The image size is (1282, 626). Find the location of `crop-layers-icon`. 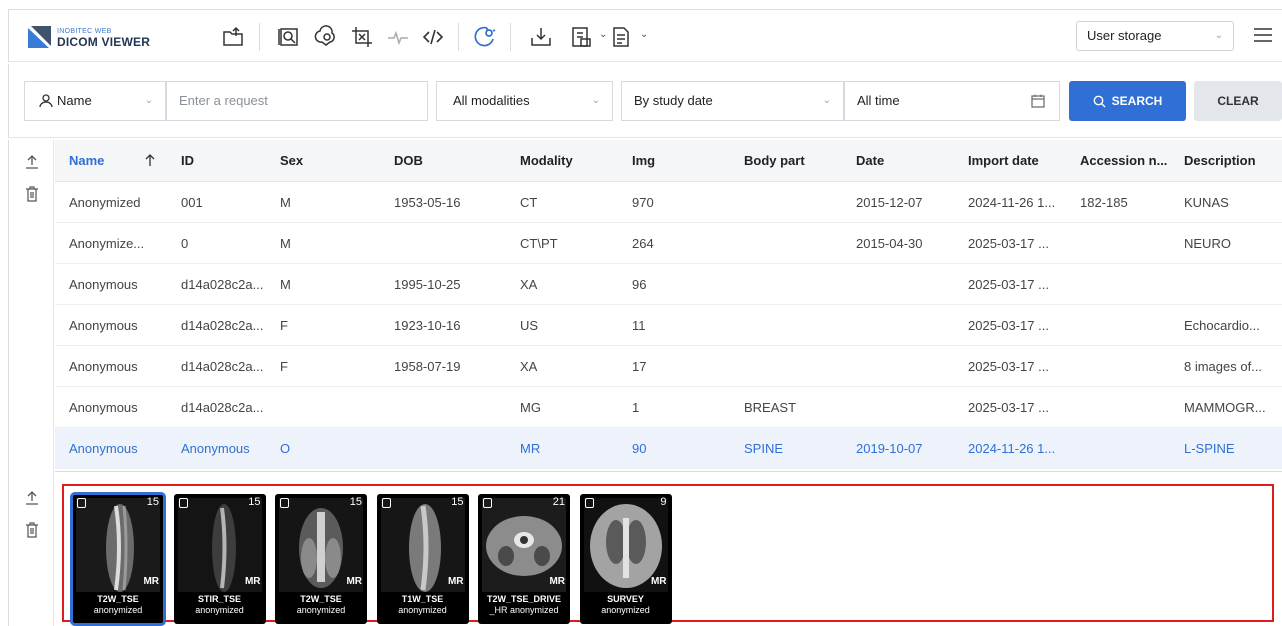

crop-layers-icon is located at coordinates (362, 37).